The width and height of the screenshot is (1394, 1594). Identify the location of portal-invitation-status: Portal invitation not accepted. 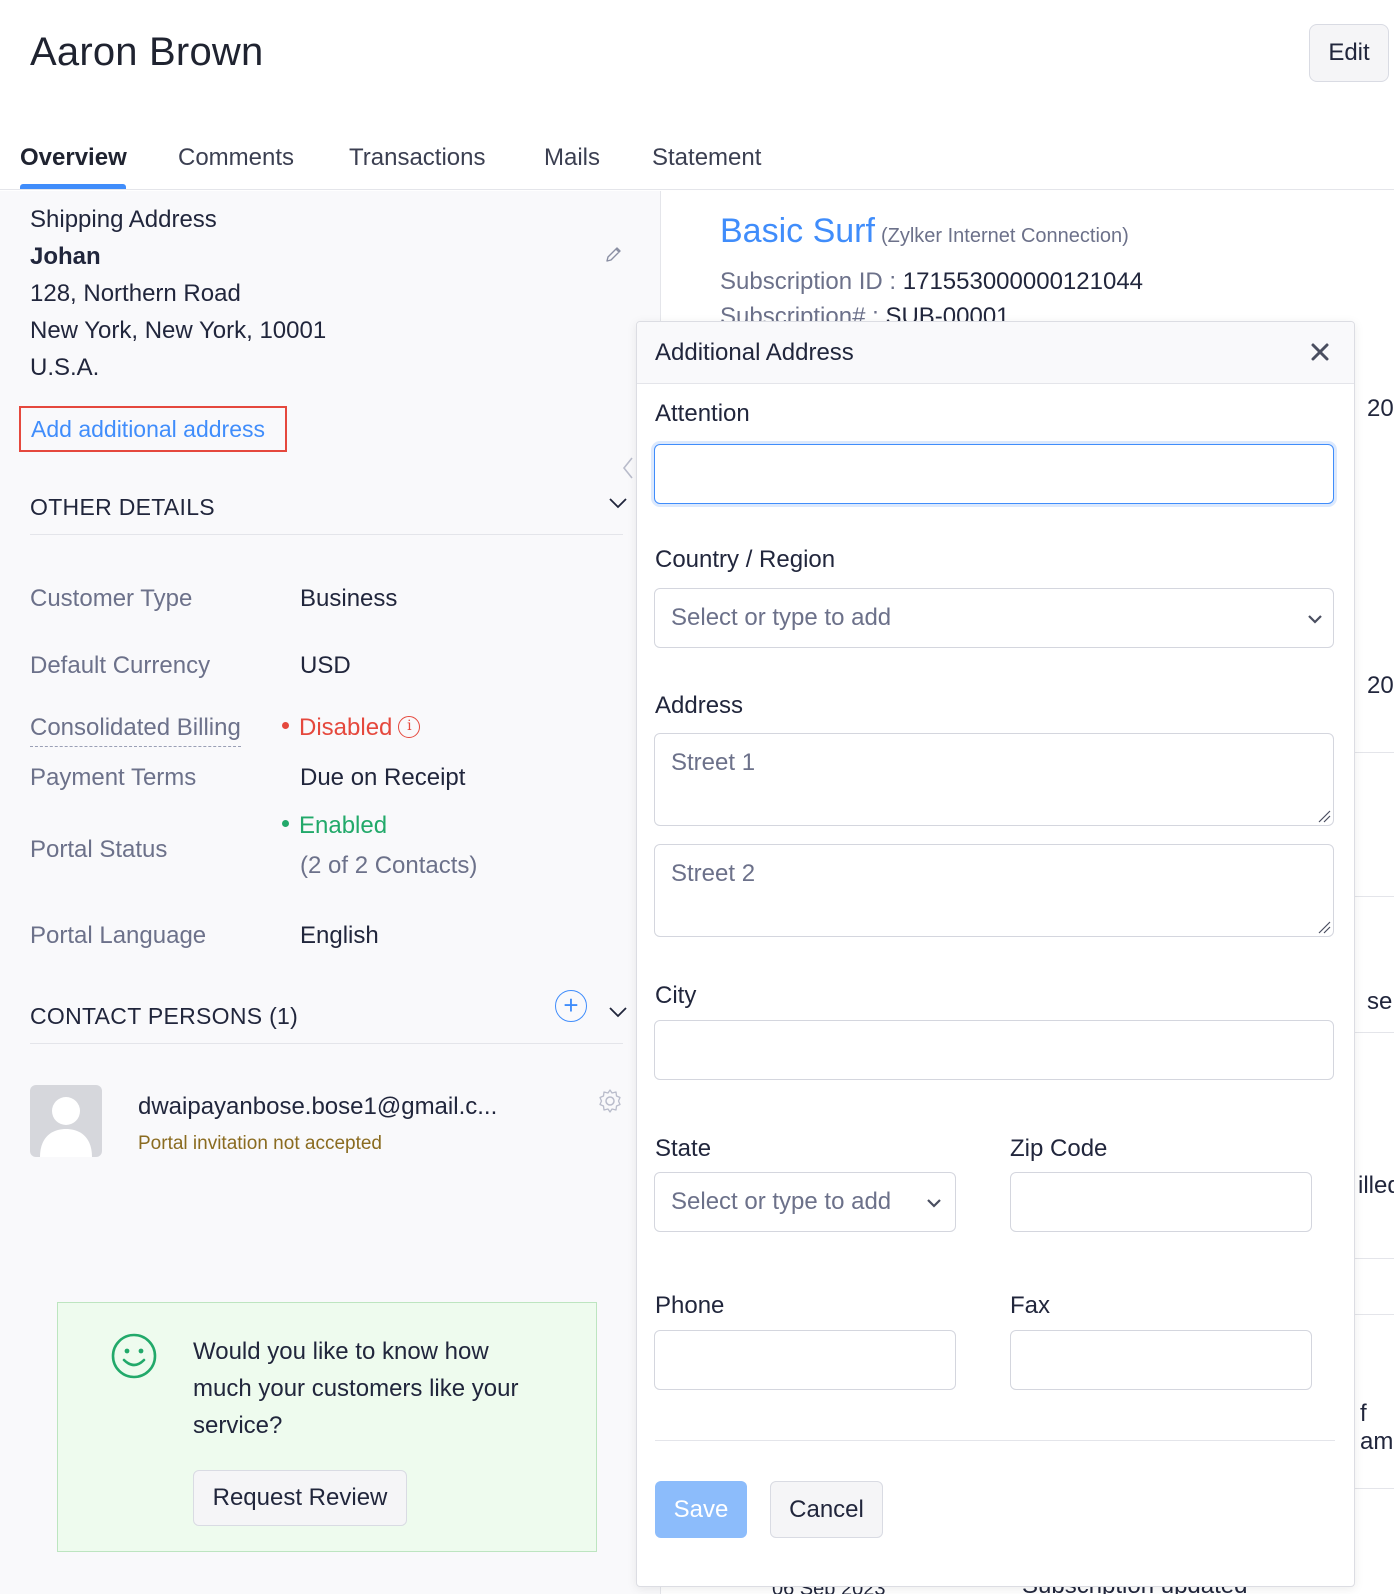
(260, 1143).